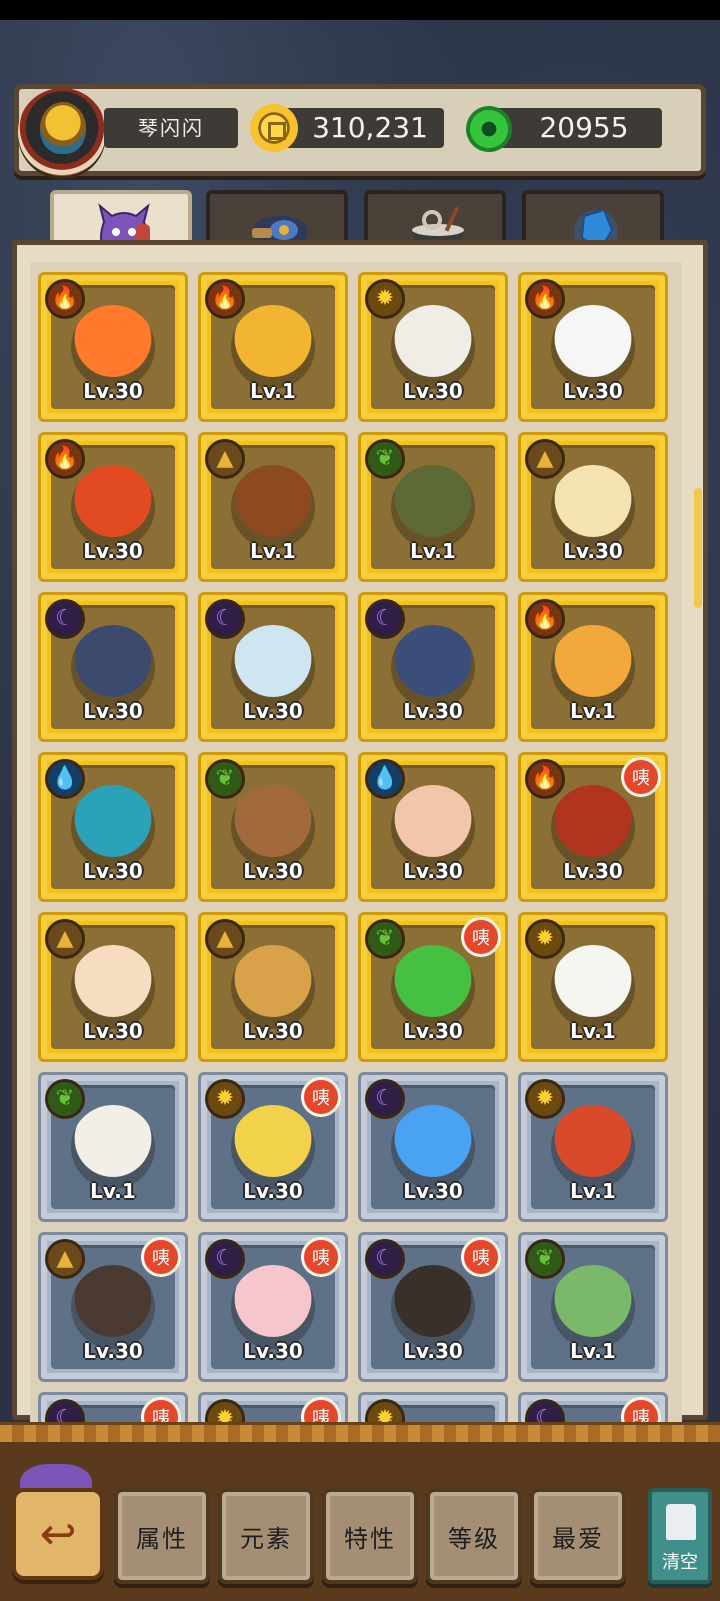 The image size is (720, 1601). Describe the element at coordinates (489, 129) in the screenshot. I see `jade-gem-icon` at that location.